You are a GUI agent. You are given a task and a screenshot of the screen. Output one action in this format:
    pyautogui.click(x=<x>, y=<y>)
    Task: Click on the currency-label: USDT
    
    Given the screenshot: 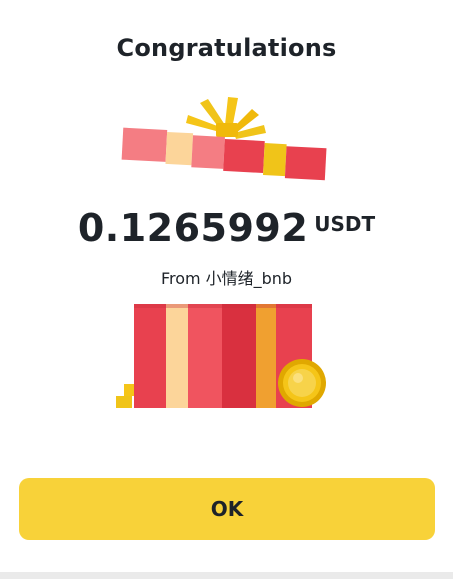 What is the action you would take?
    pyautogui.click(x=345, y=224)
    